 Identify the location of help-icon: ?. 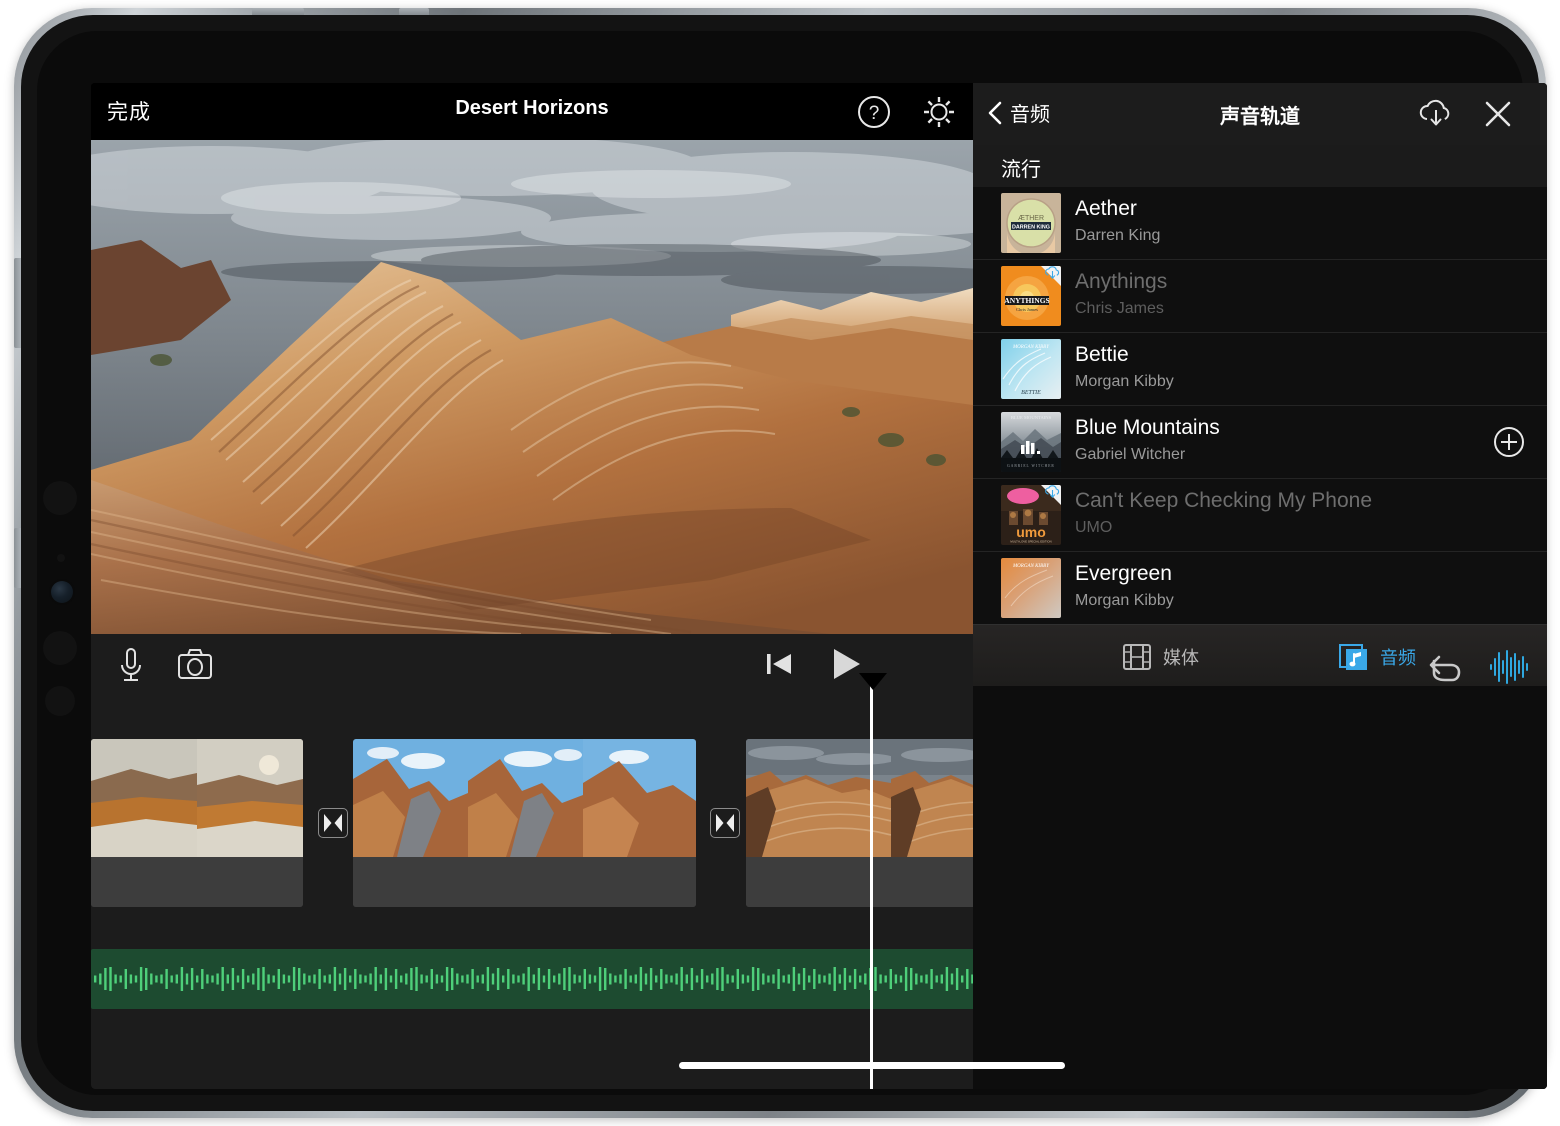
(874, 112).